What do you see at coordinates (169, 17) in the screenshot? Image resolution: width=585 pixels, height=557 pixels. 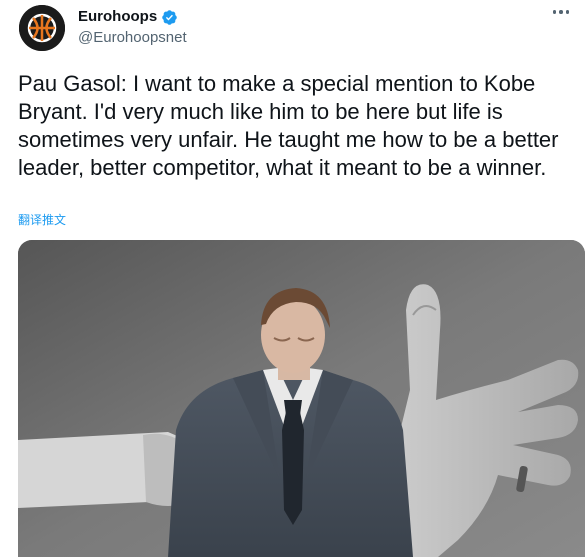 I see `verified-badge-icon` at bounding box center [169, 17].